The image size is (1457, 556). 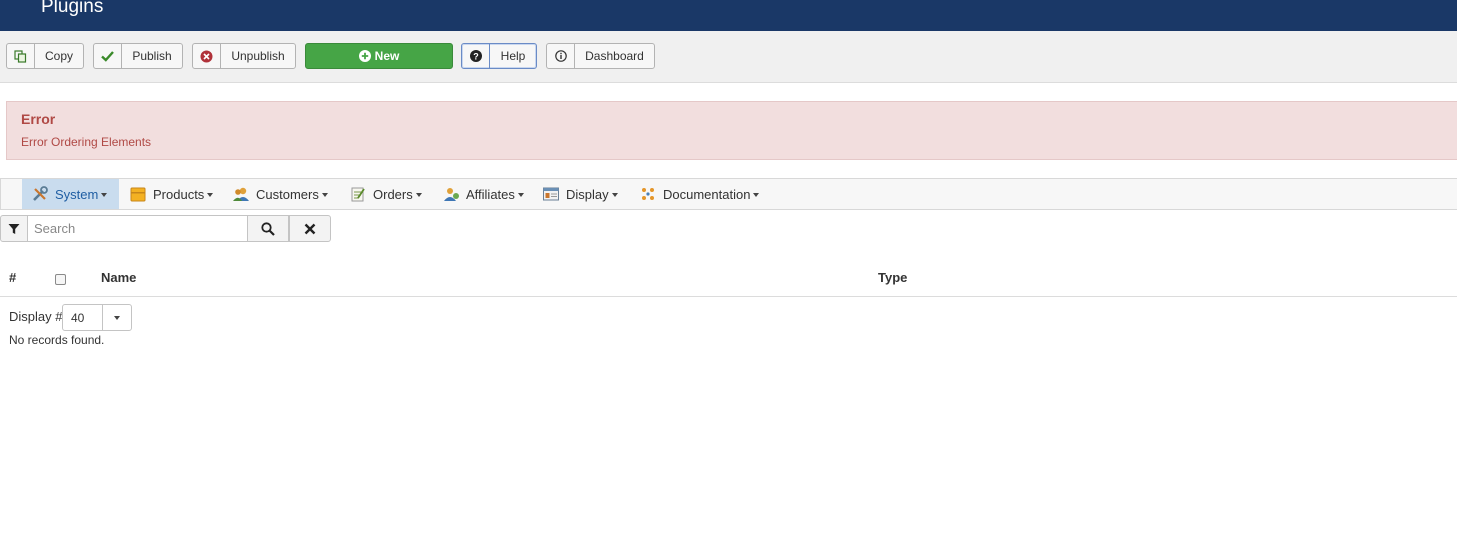 I want to click on tools-icon, so click(x=40, y=194).